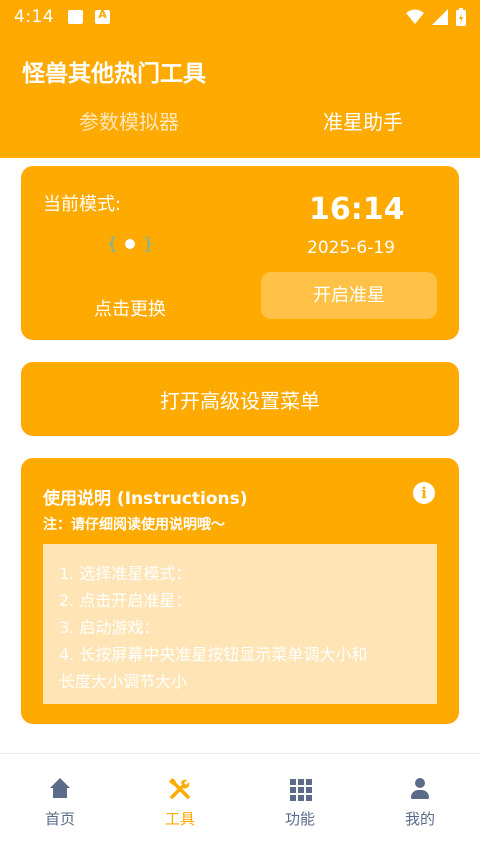  I want to click on info-icon: i, so click(424, 493).